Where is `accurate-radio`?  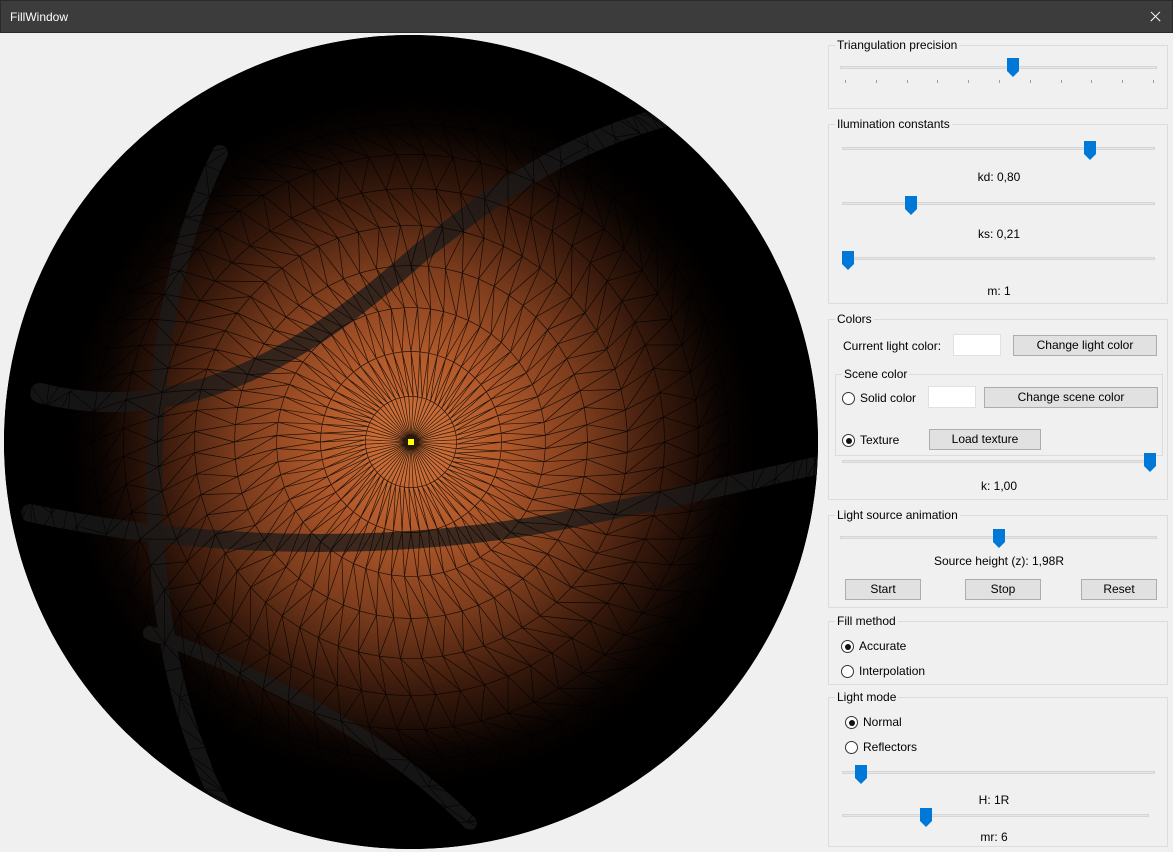 accurate-radio is located at coordinates (847, 646).